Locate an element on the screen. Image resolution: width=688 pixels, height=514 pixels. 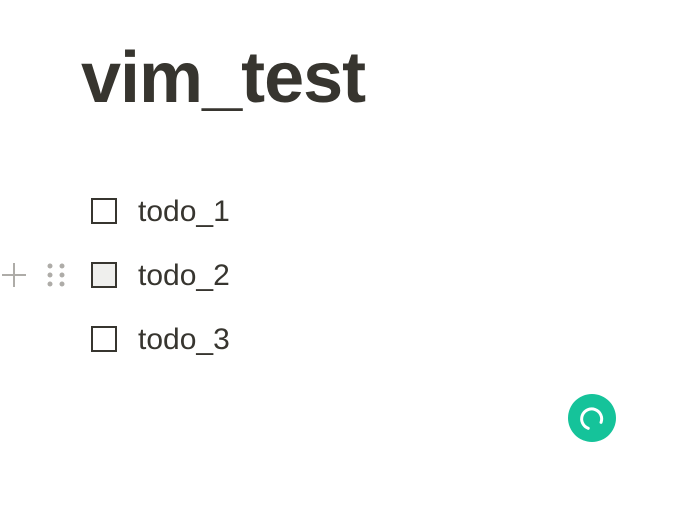
todo-item: todo_1 is located at coordinates (344, 212).